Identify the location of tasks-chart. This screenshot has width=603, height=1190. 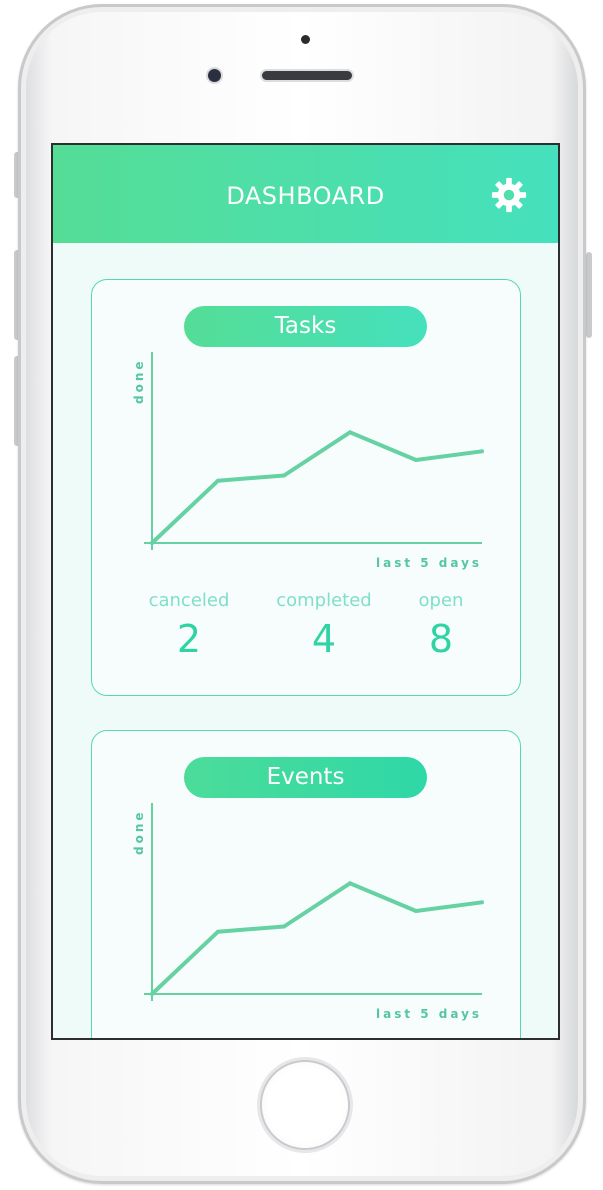
(314, 451).